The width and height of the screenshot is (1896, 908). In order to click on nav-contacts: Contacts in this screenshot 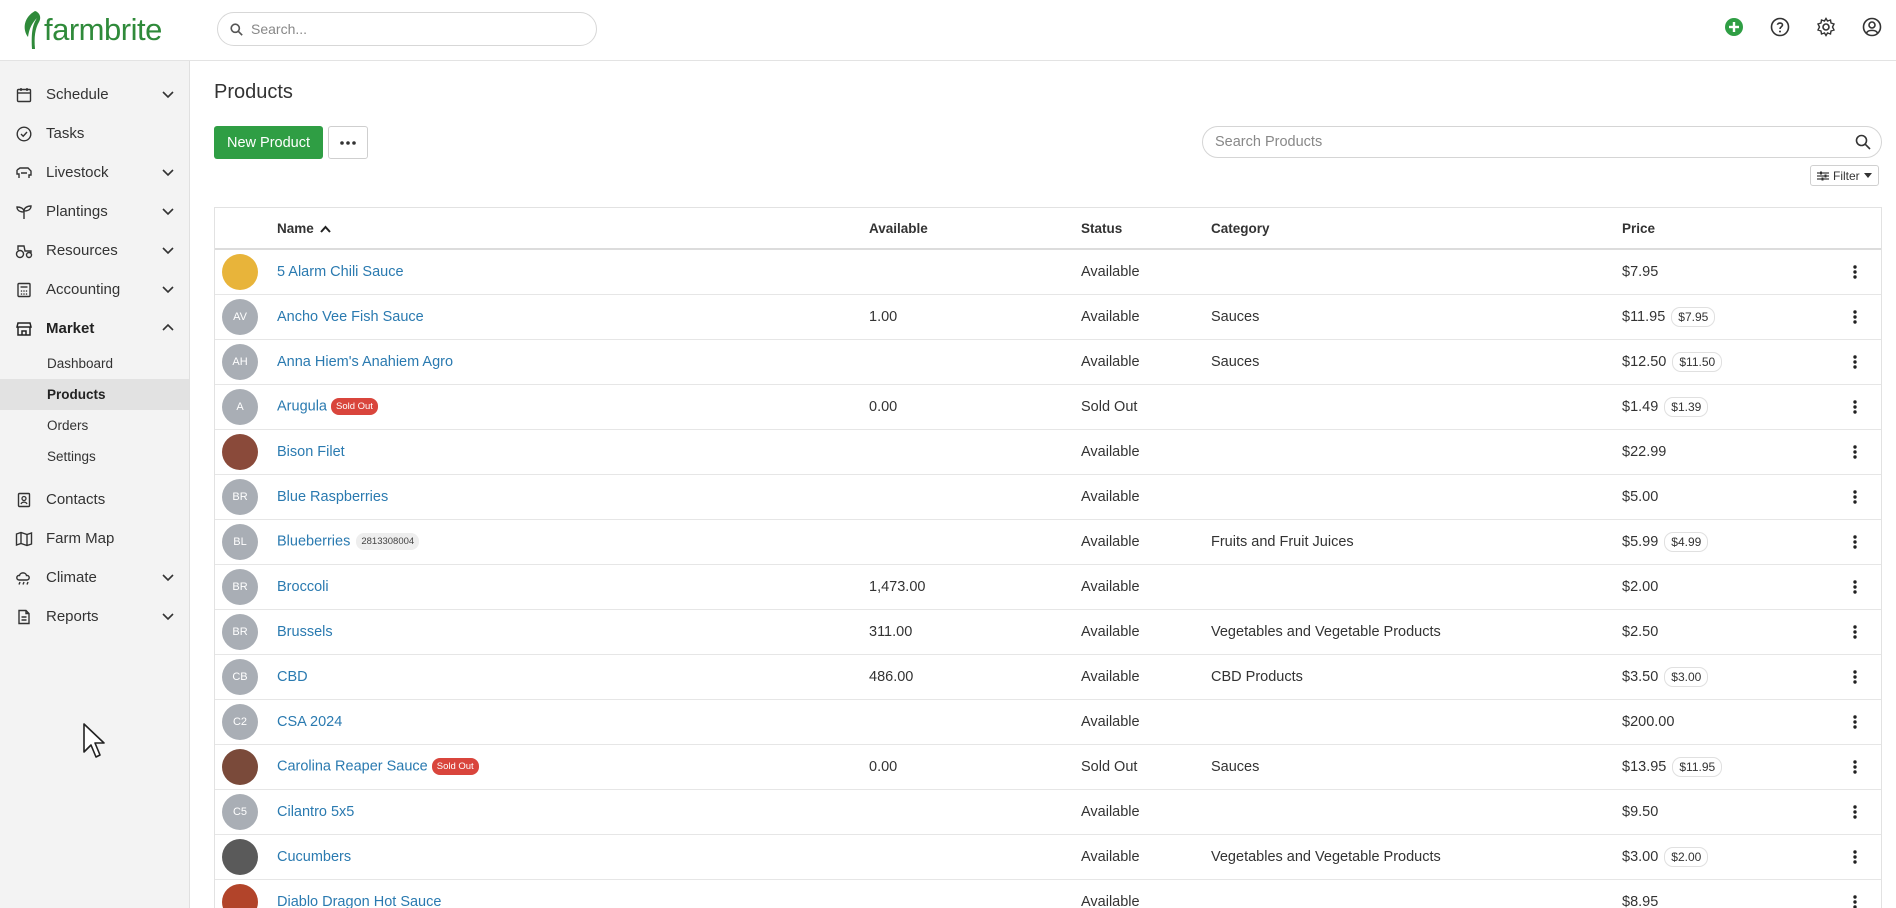, I will do `click(94, 499)`.